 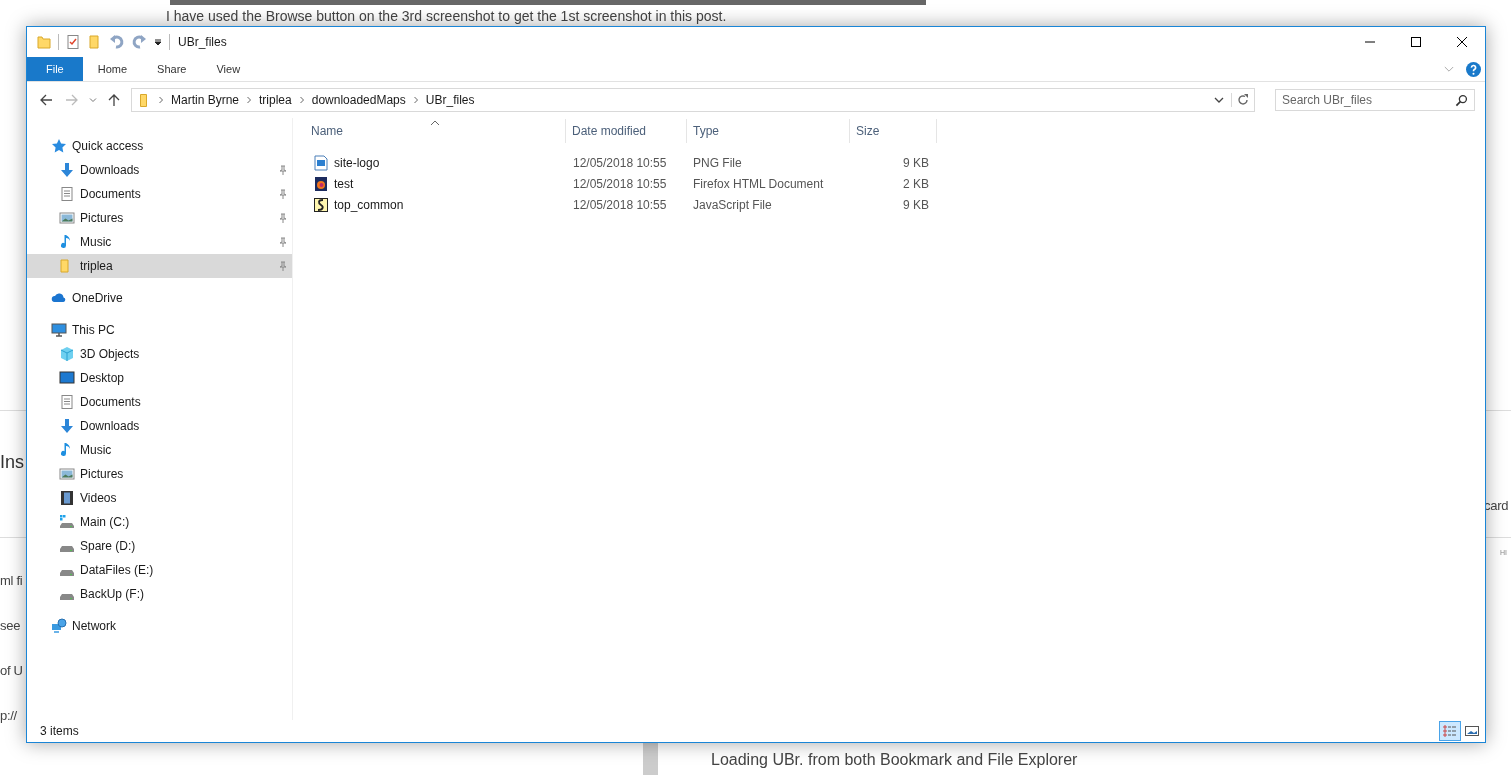 What do you see at coordinates (159, 522) in the screenshot?
I see `nav-pane-item: Main (C:)` at bounding box center [159, 522].